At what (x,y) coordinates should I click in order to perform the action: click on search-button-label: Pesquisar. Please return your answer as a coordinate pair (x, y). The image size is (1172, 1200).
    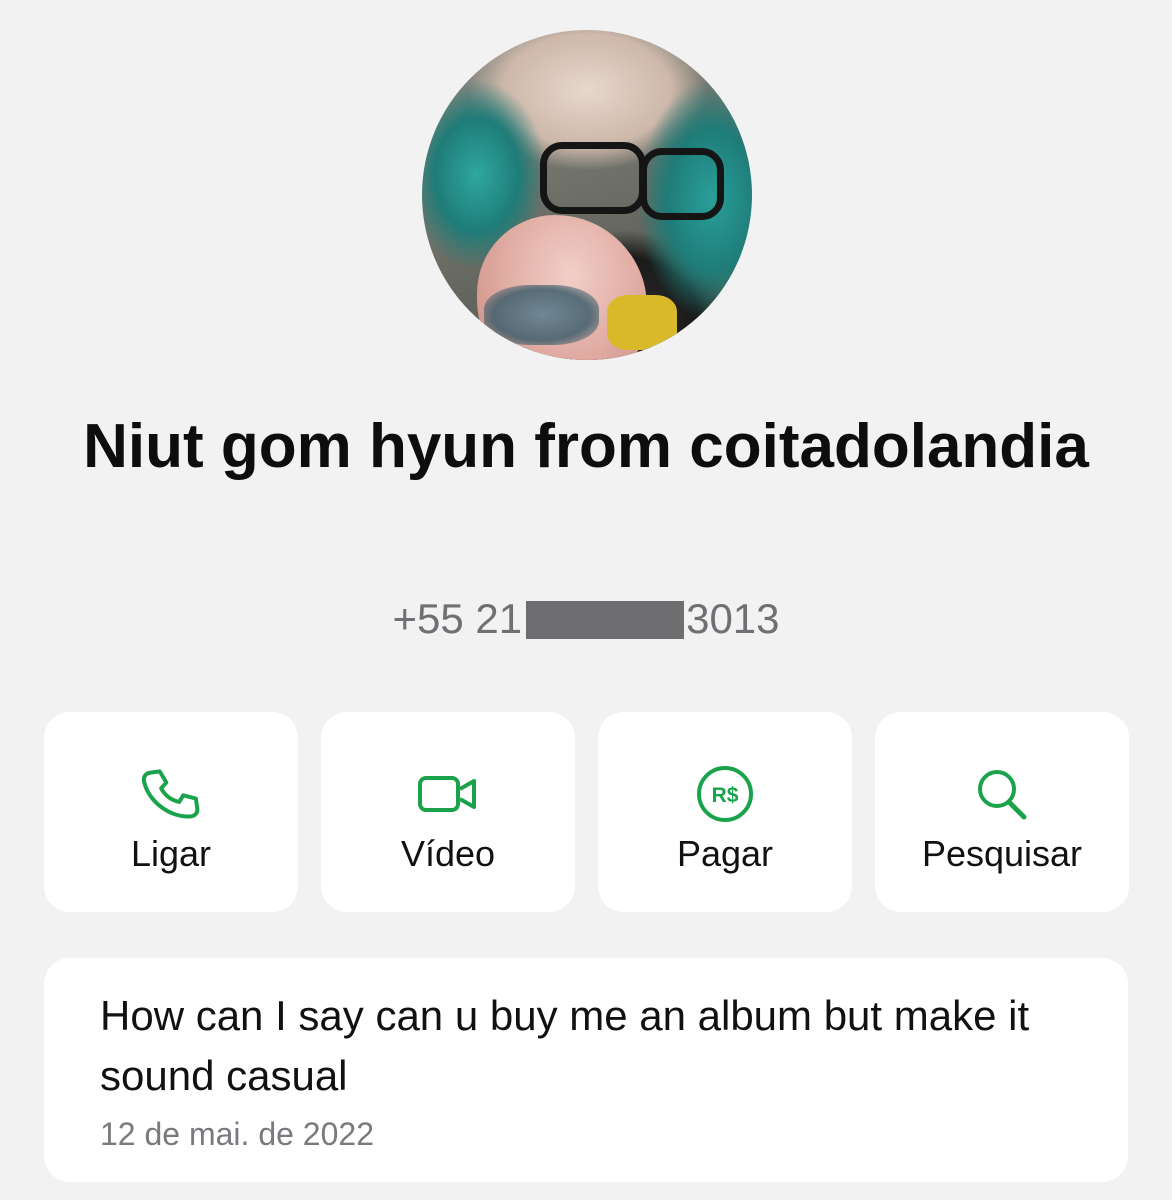
    Looking at the image, I should click on (1002, 853).